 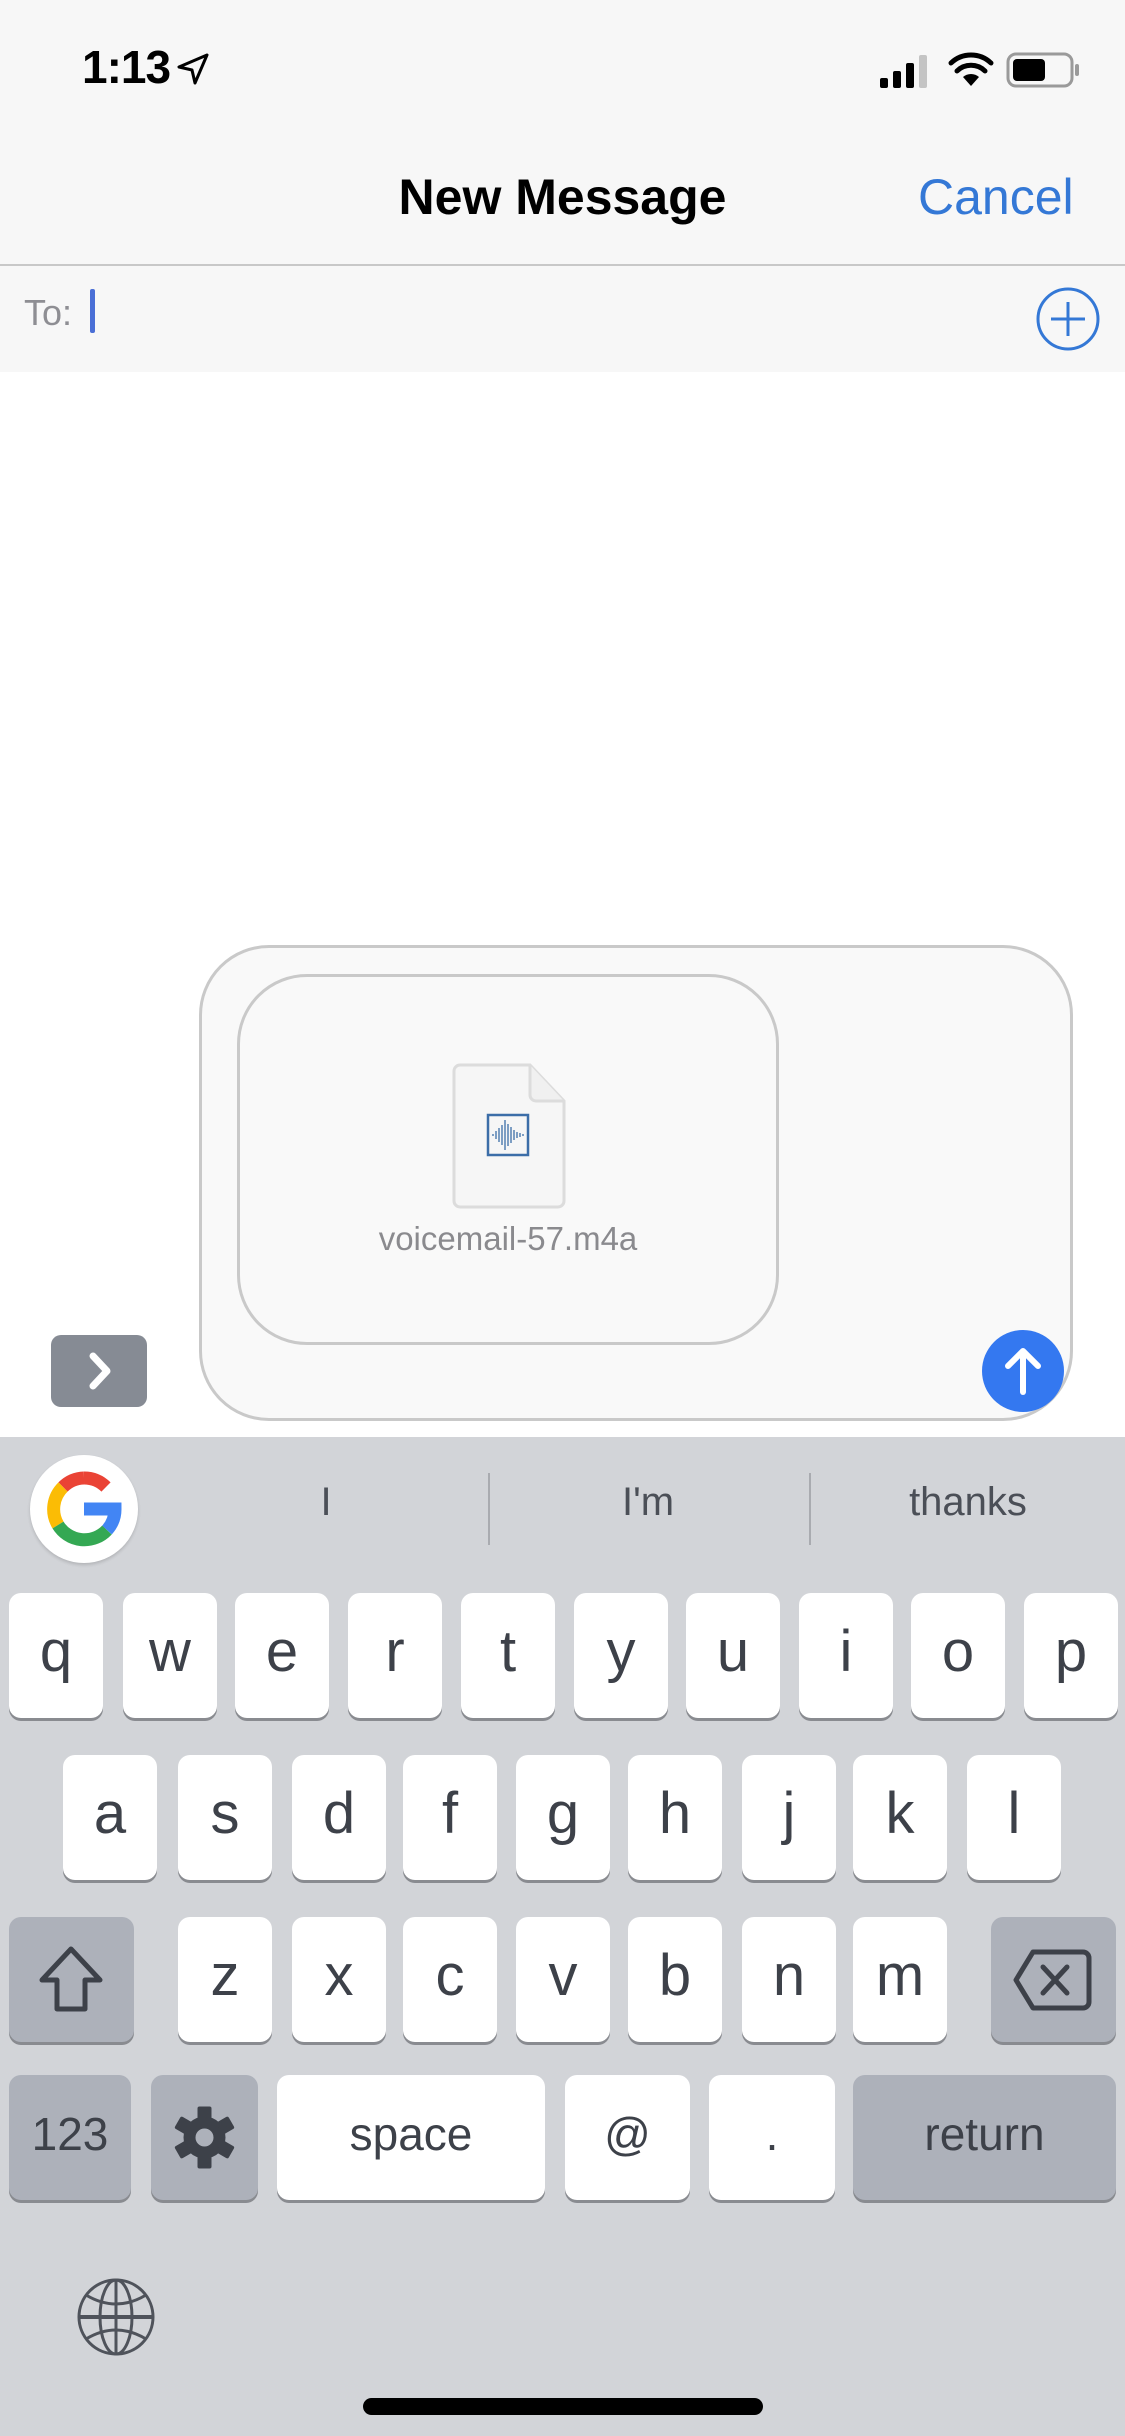 What do you see at coordinates (339, 1817) in the screenshot?
I see `key-d: d` at bounding box center [339, 1817].